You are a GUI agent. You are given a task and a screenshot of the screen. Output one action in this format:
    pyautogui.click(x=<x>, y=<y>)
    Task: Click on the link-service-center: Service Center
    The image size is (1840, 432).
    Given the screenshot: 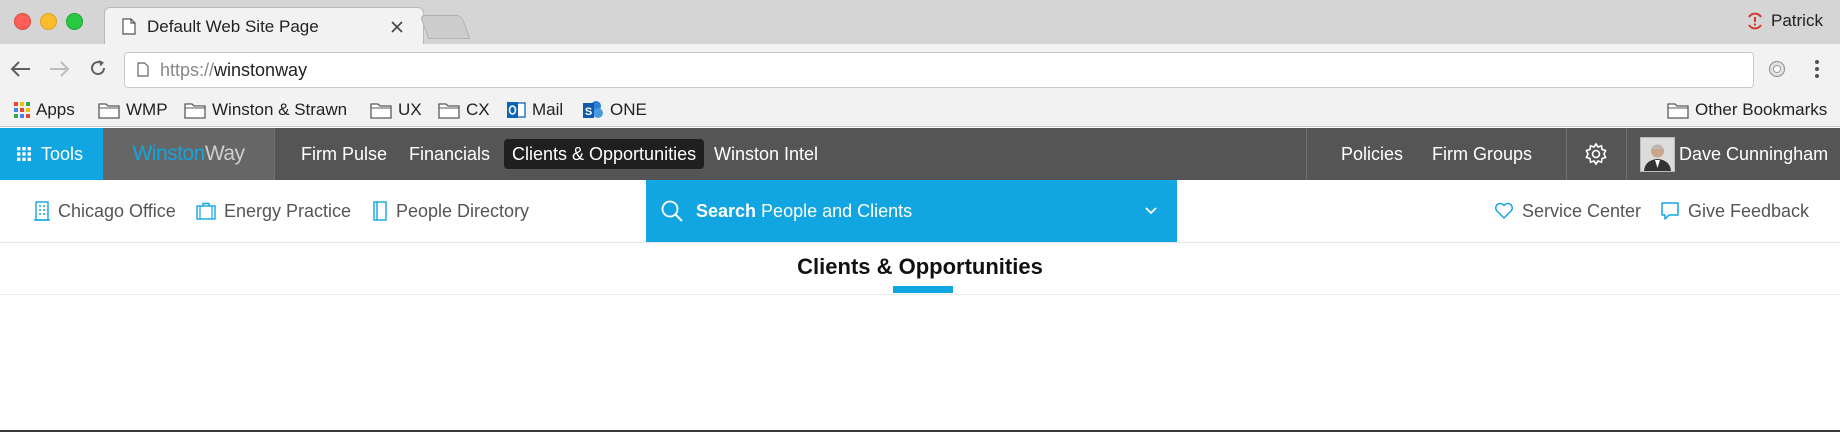 What is the action you would take?
    pyautogui.click(x=1567, y=211)
    